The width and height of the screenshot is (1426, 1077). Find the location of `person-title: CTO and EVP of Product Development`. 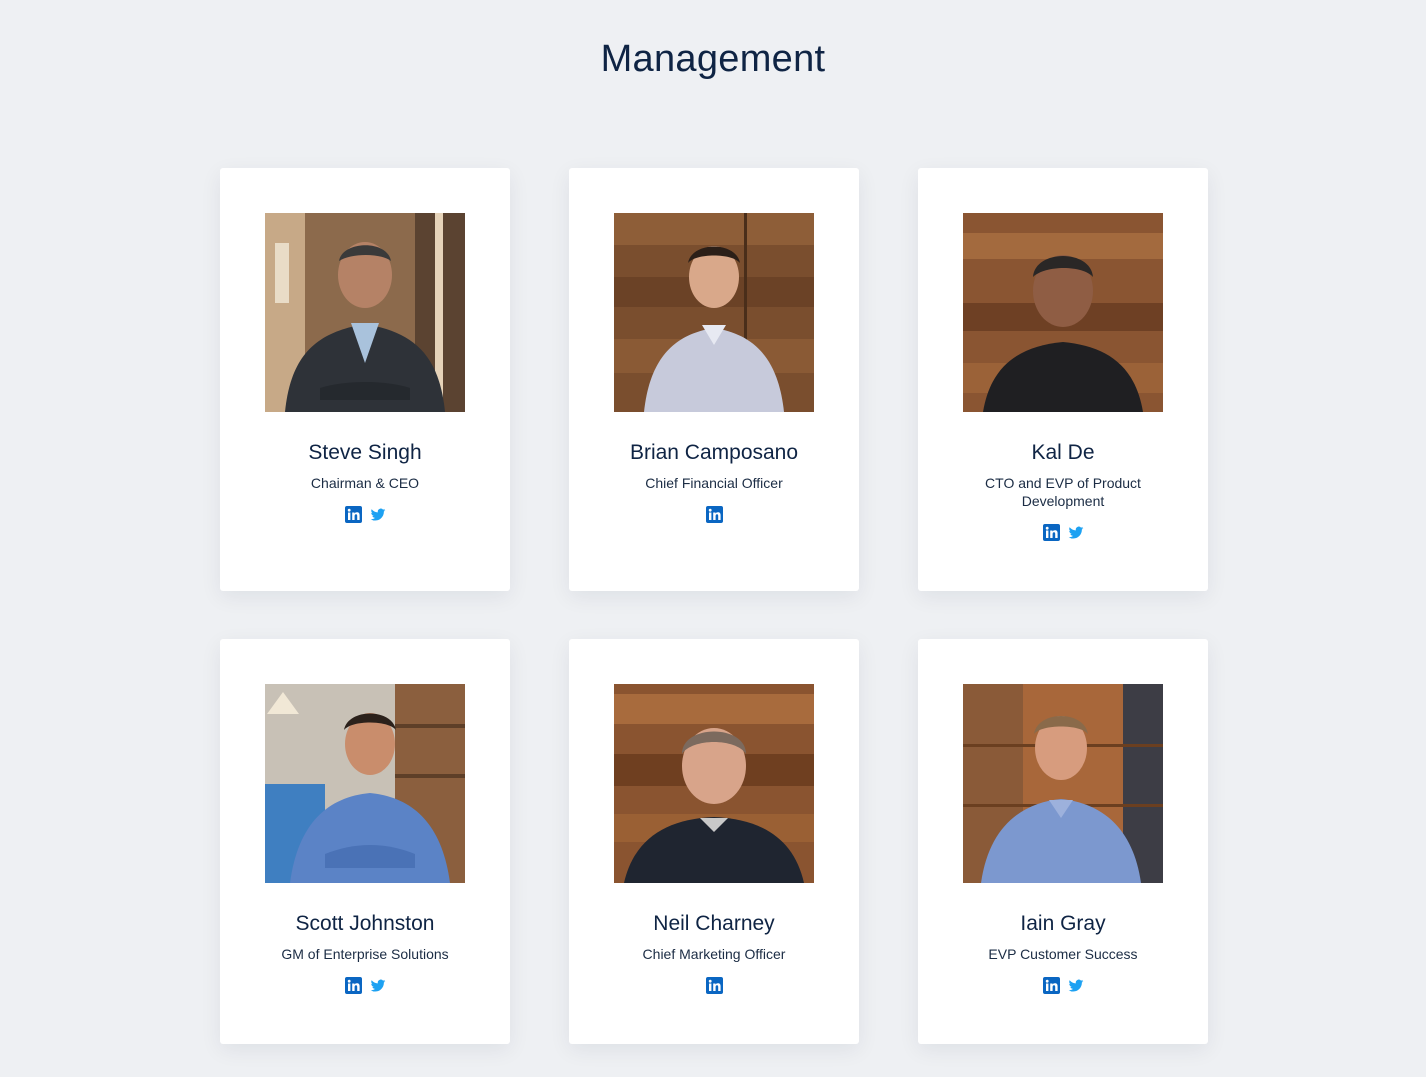

person-title: CTO and EVP of Product Development is located at coordinates (1063, 492).